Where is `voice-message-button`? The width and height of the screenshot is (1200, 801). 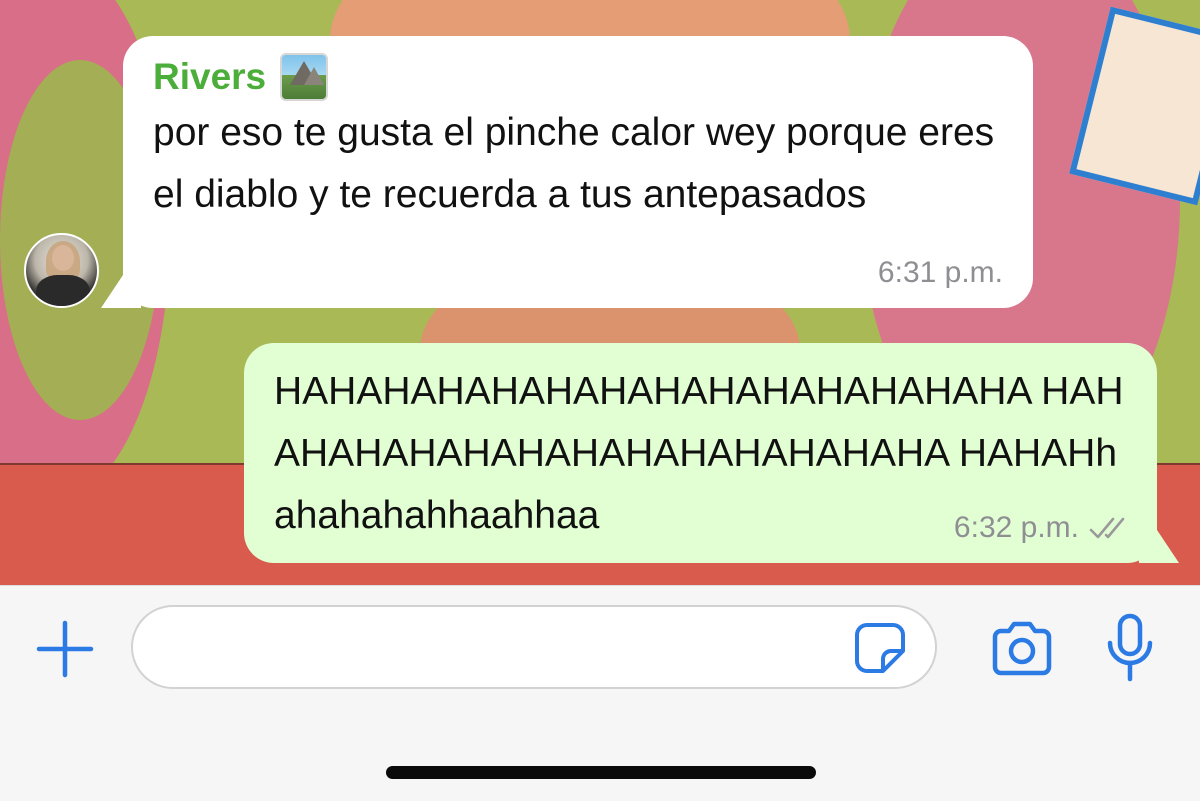
voice-message-button is located at coordinates (1130, 648).